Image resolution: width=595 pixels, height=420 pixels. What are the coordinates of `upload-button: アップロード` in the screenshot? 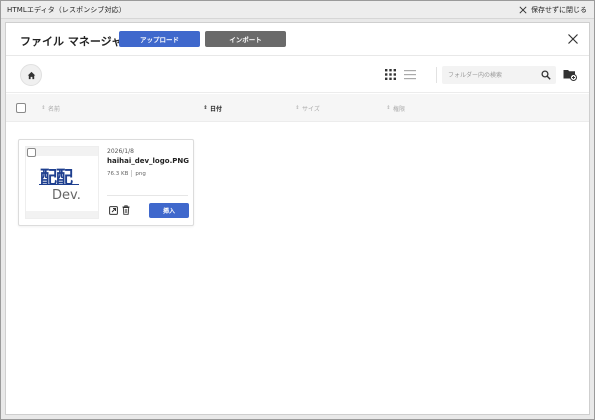 It's located at (159, 39).